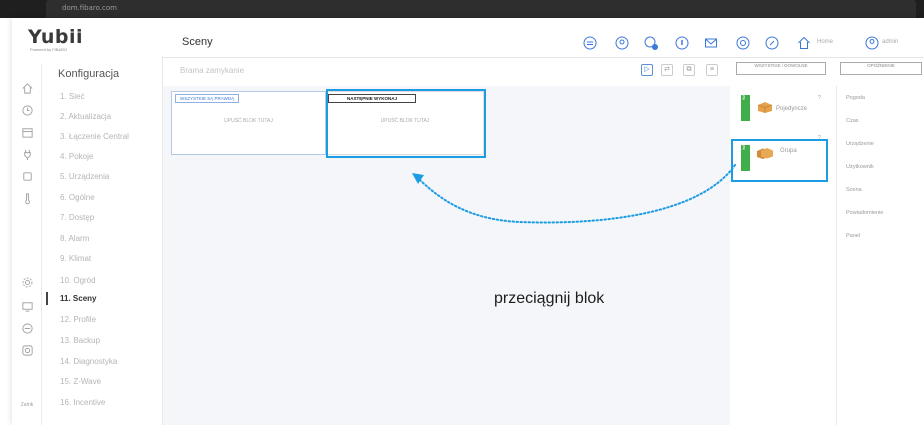  What do you see at coordinates (854, 190) in the screenshot?
I see `category-scena: Scena` at bounding box center [854, 190].